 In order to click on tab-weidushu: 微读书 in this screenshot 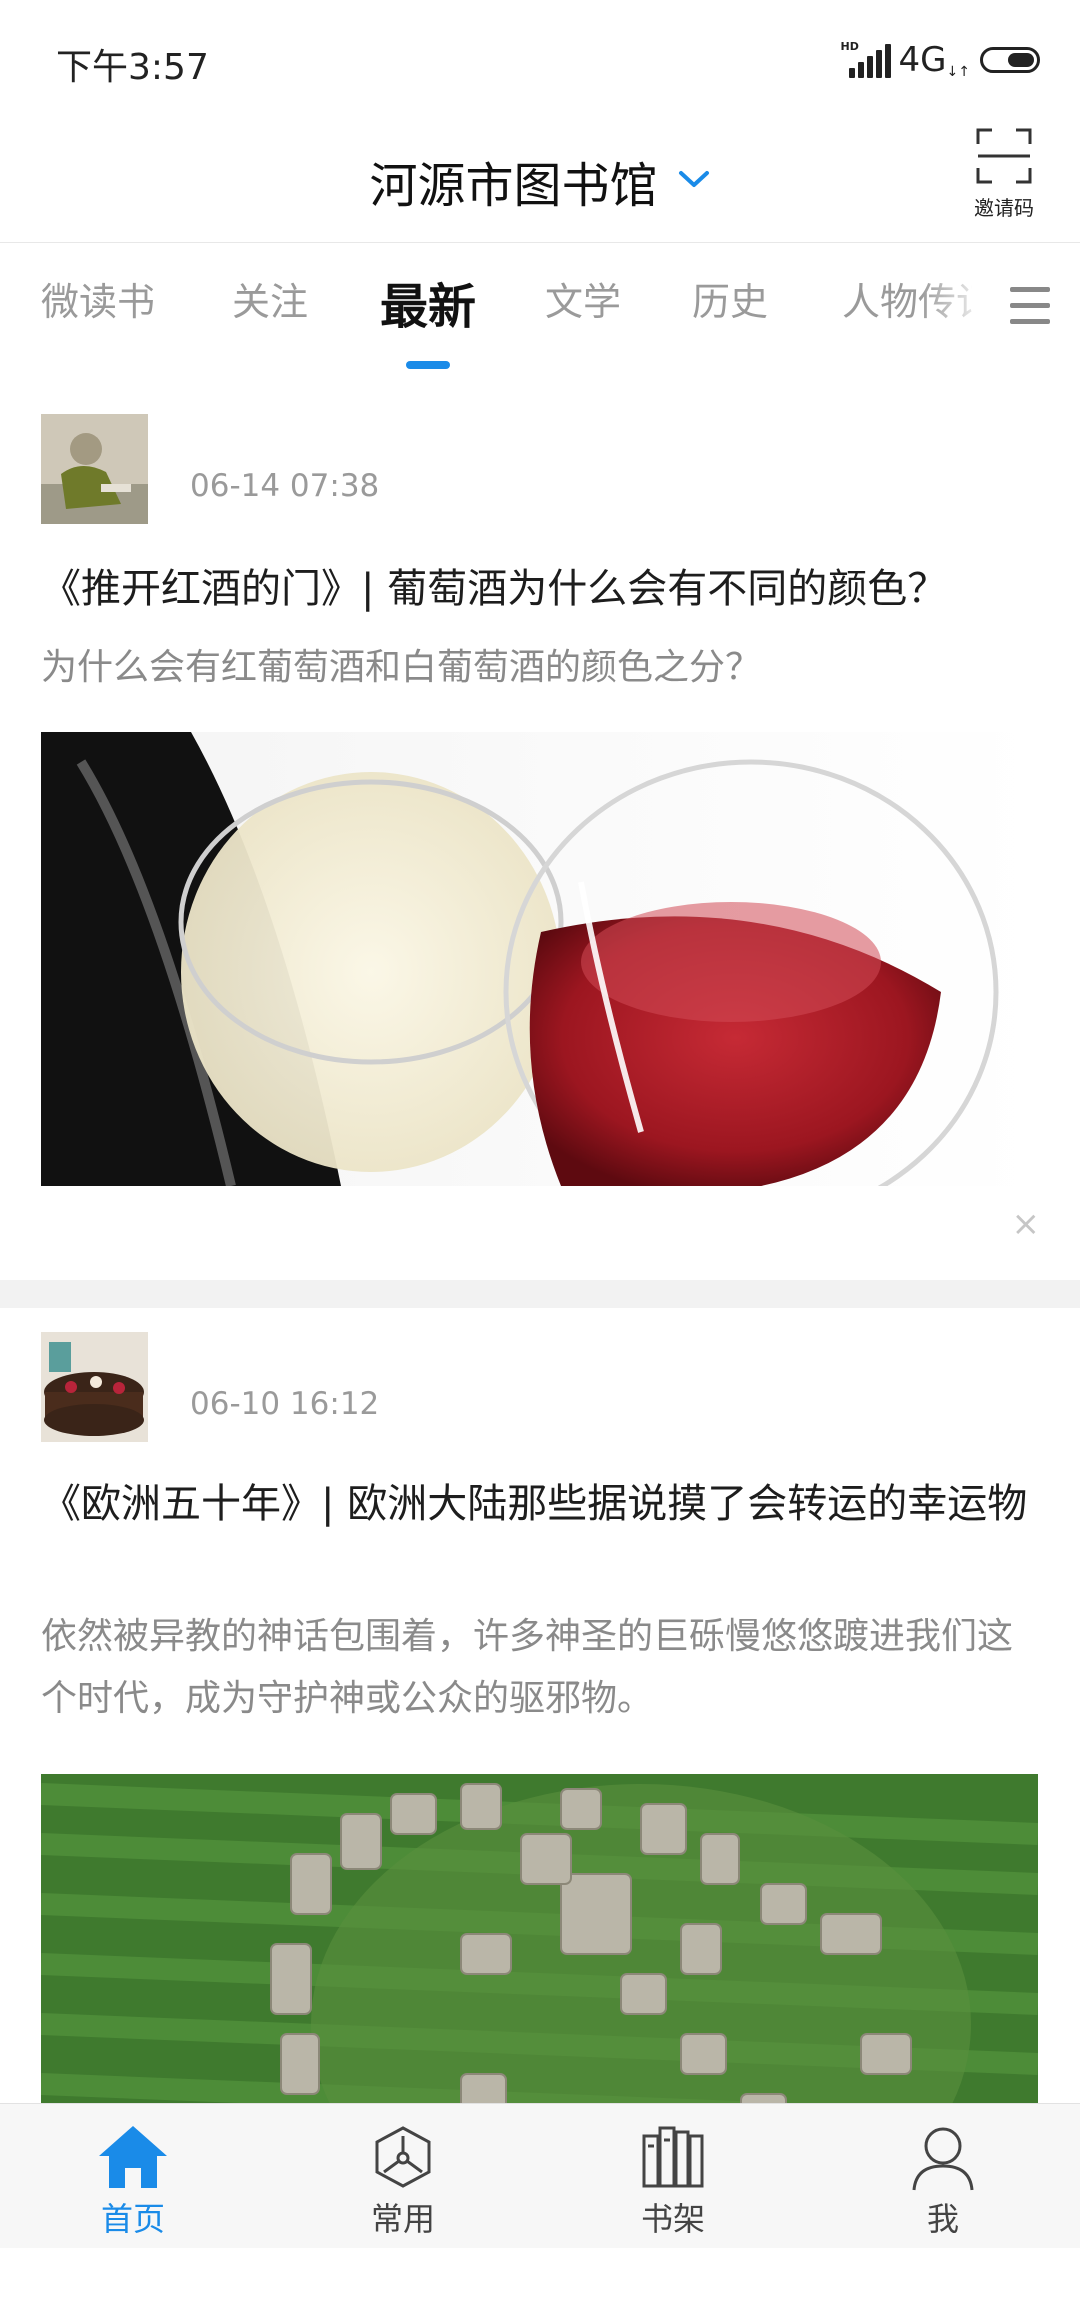, I will do `click(98, 298)`.